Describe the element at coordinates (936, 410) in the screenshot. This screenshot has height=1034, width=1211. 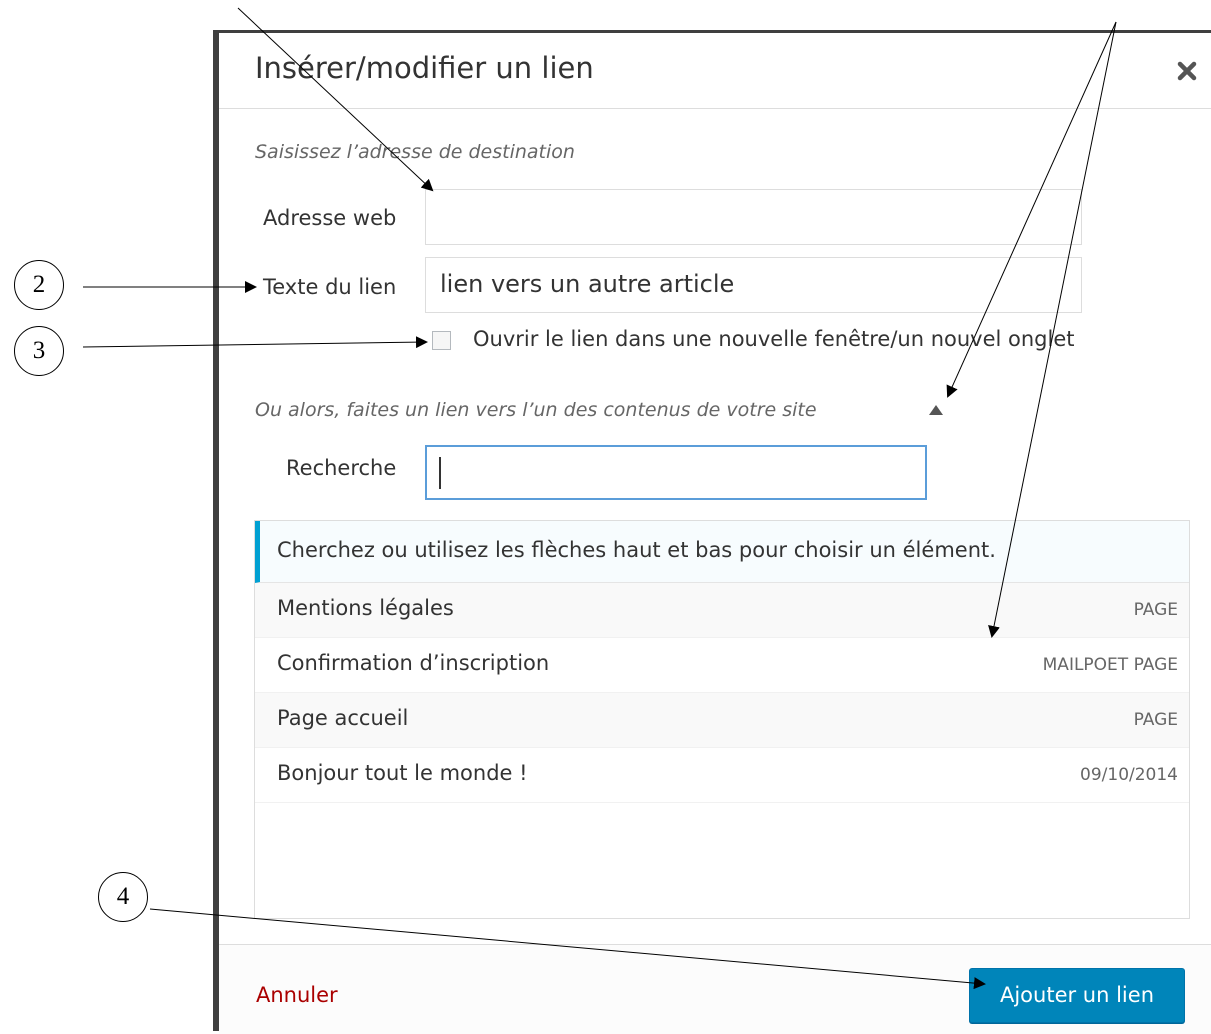
I see `triangle-up-icon` at that location.